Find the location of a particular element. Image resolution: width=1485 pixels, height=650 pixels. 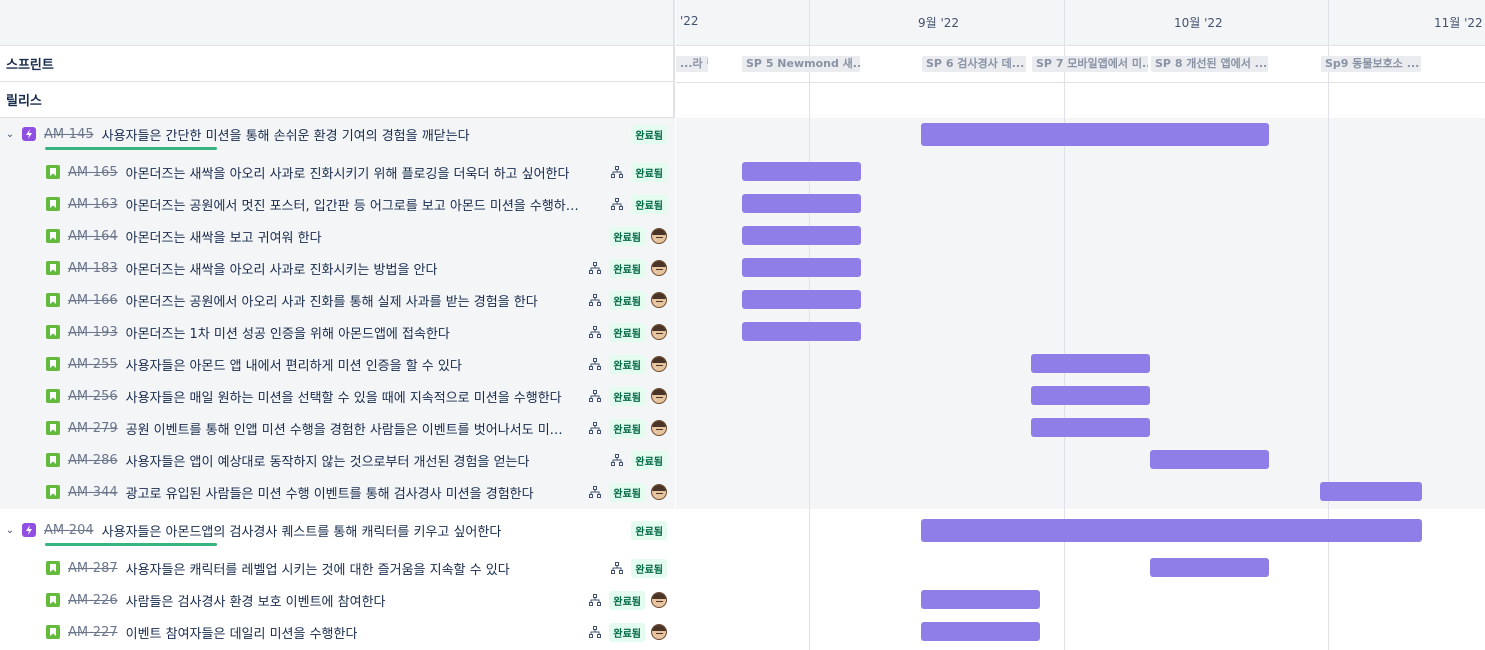

epic-key: AM-145 is located at coordinates (69, 134).